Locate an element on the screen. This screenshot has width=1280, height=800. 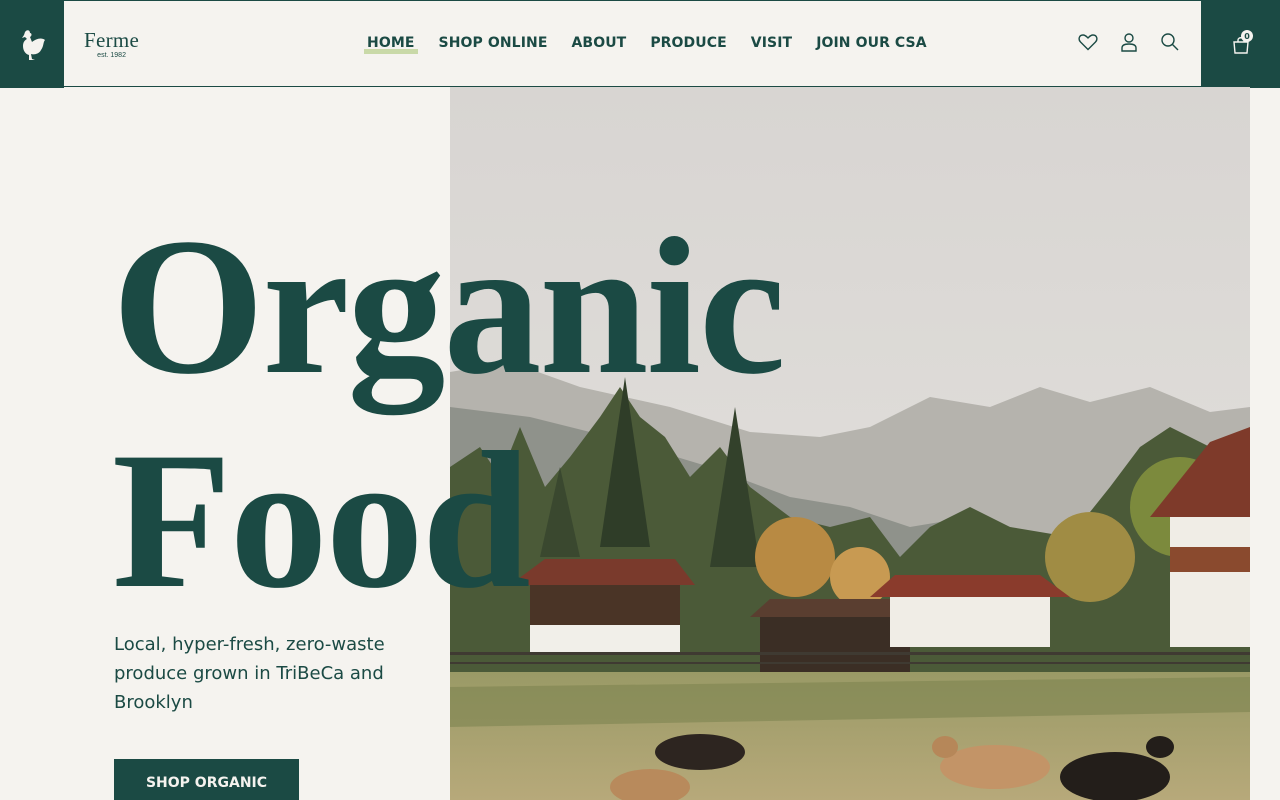
headline-line-1: Organic is located at coordinates (449, 306).